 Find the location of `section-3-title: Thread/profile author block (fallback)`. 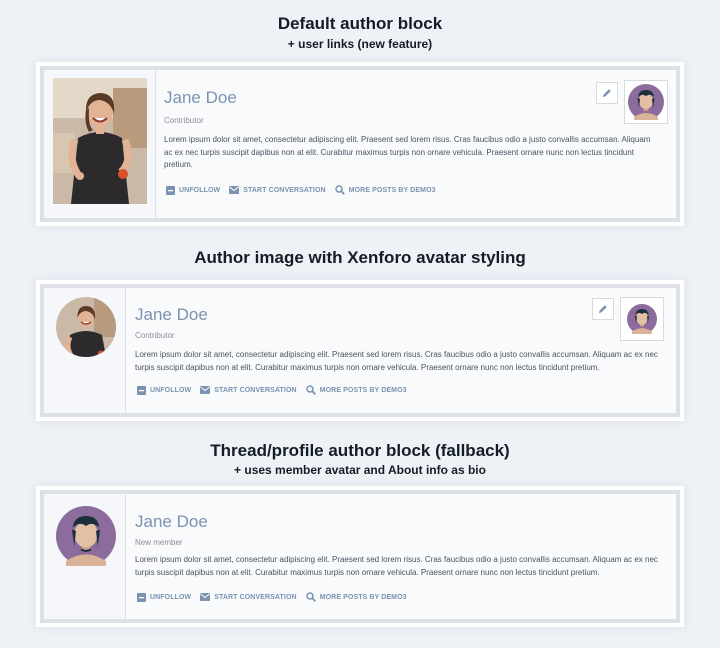

section-3-title: Thread/profile author block (fallback) is located at coordinates (360, 450).